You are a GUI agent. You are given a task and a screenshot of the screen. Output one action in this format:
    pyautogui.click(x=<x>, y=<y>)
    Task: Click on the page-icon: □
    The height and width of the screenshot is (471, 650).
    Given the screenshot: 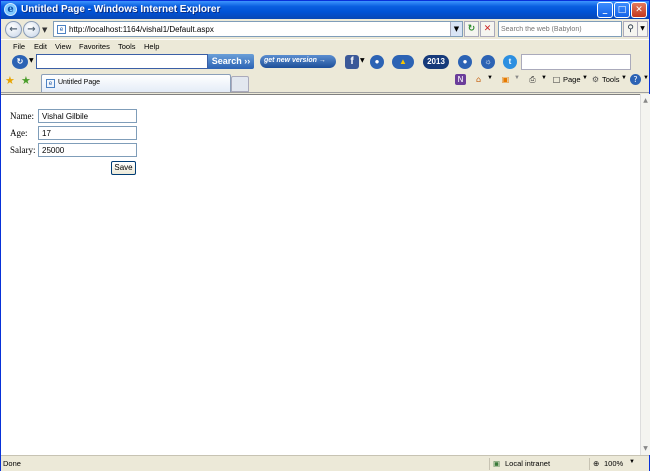 What is the action you would take?
    pyautogui.click(x=556, y=79)
    